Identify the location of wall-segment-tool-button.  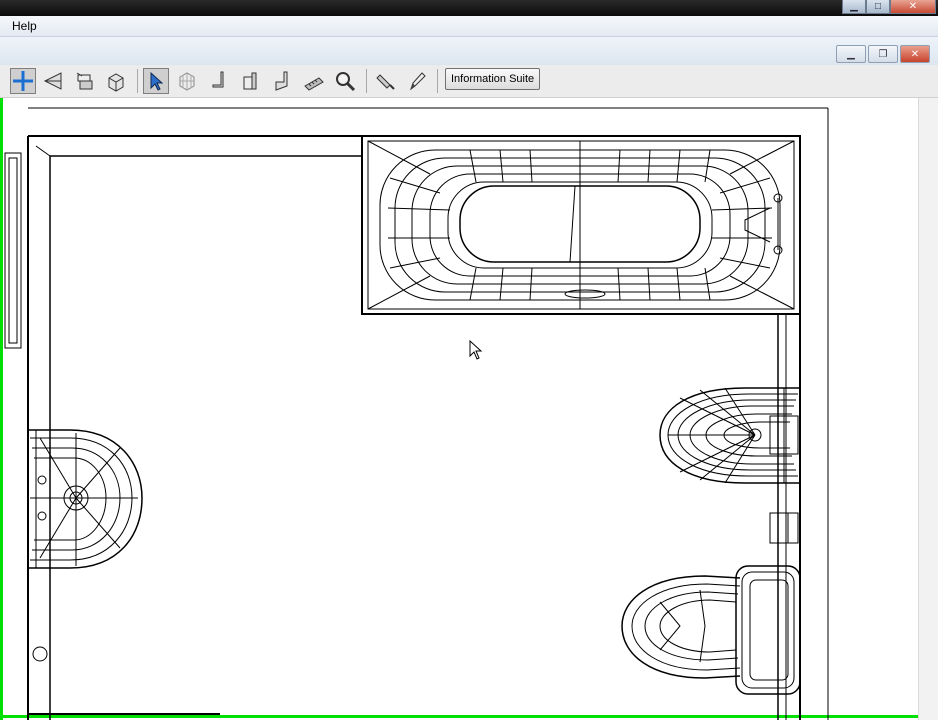
(219, 81).